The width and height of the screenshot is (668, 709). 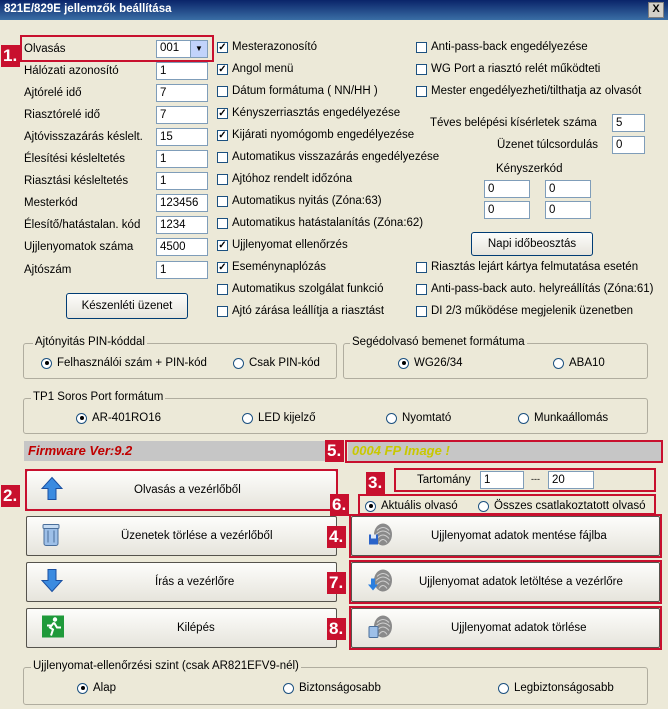 I want to click on field-input: 4500, so click(x=182, y=247).